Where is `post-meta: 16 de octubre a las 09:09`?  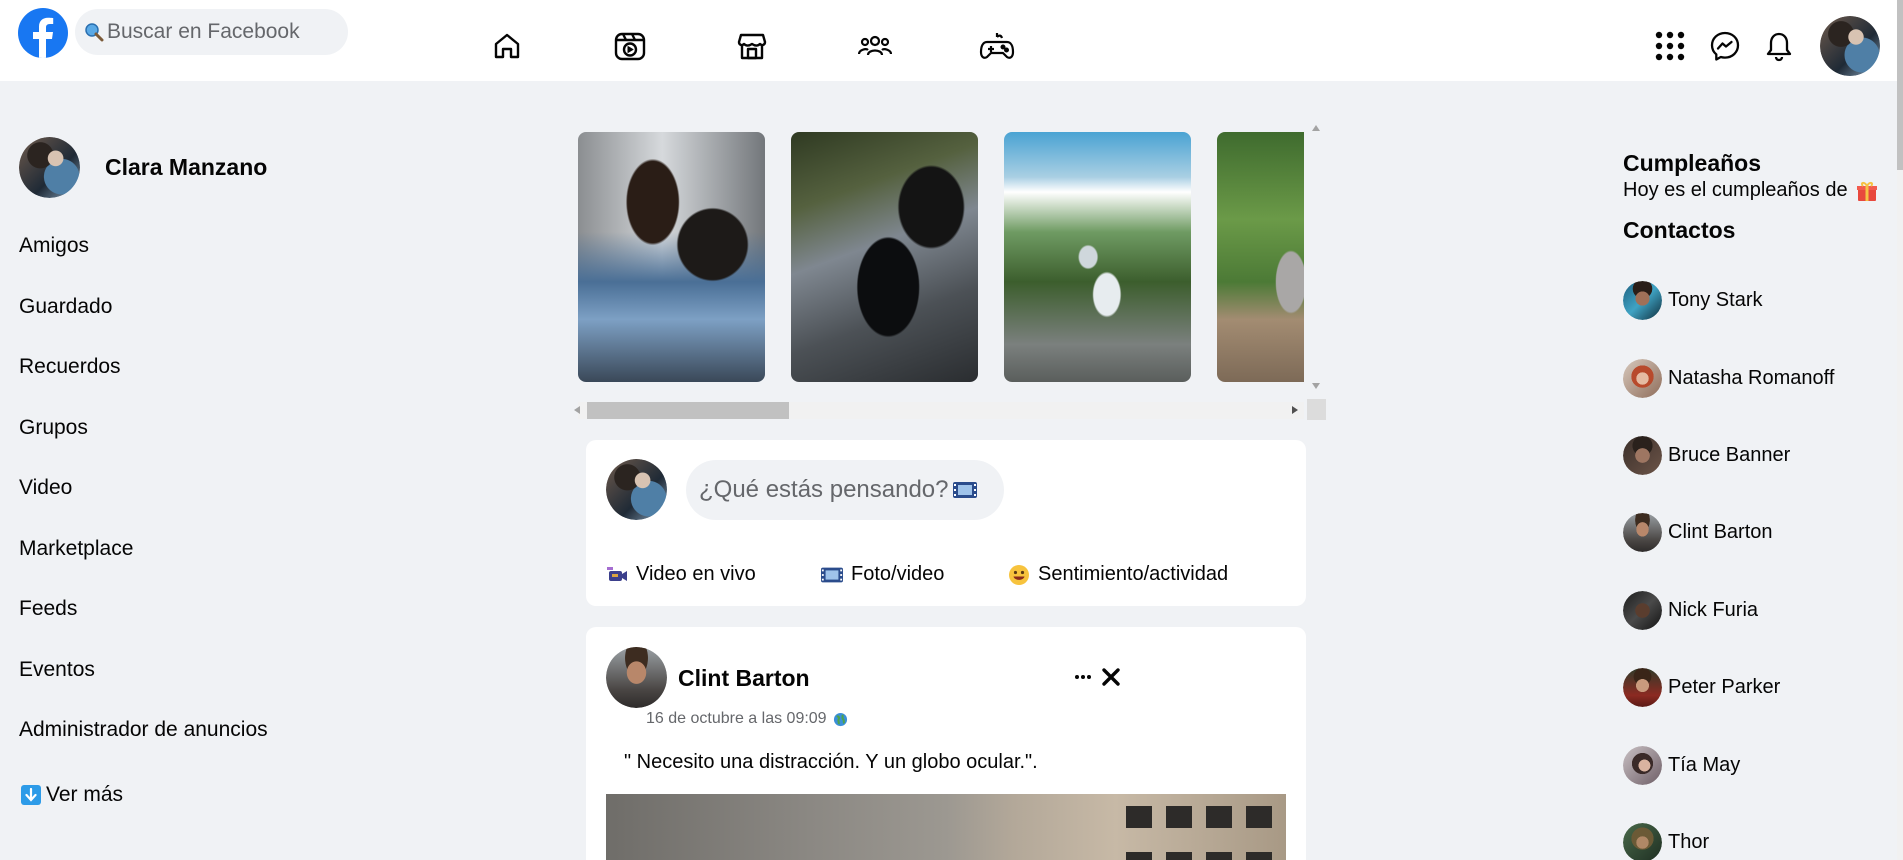 post-meta: 16 de octubre a las 09:09 is located at coordinates (747, 719).